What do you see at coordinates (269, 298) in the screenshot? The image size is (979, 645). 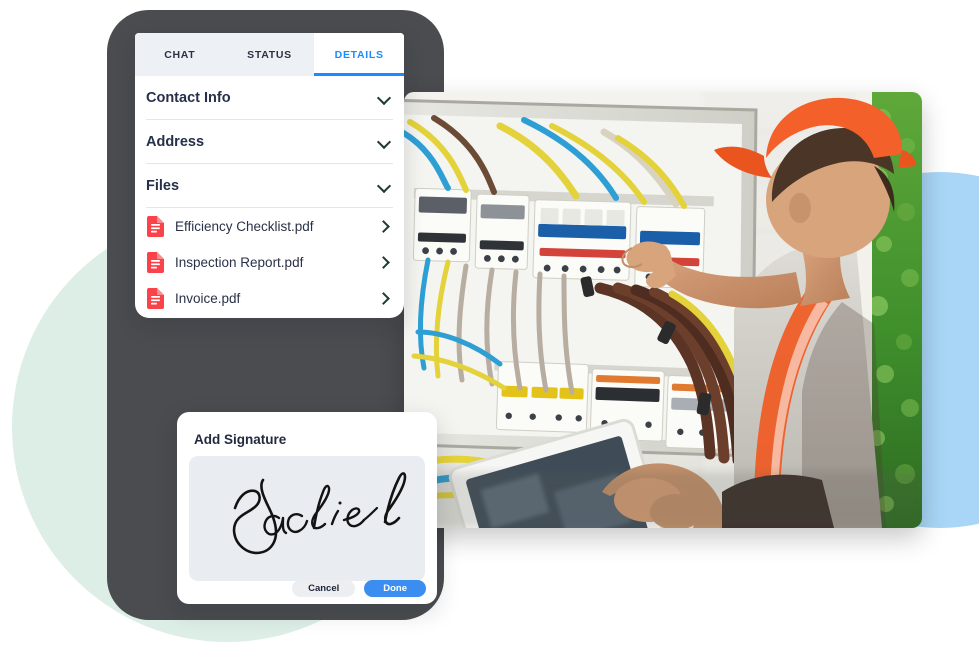 I see `list-item: Invoice.pdf` at bounding box center [269, 298].